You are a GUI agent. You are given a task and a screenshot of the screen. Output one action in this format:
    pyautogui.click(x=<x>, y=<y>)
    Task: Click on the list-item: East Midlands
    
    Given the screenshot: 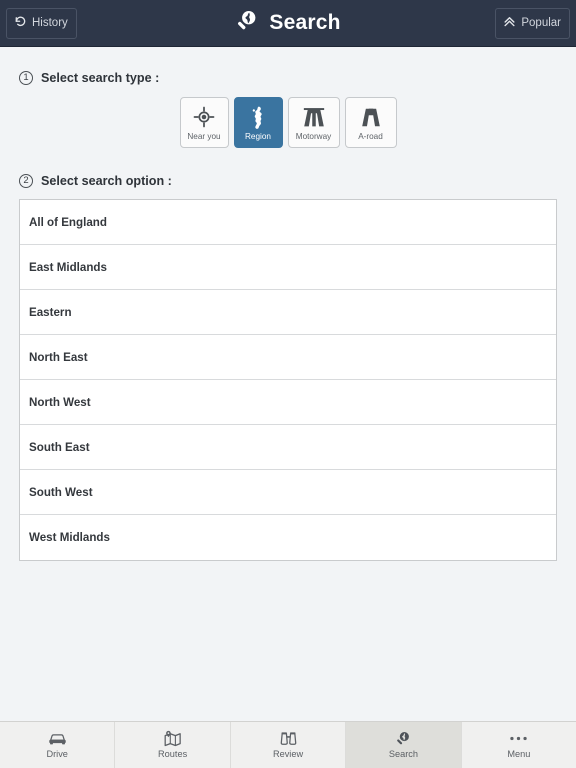 What is the action you would take?
    pyautogui.click(x=288, y=267)
    